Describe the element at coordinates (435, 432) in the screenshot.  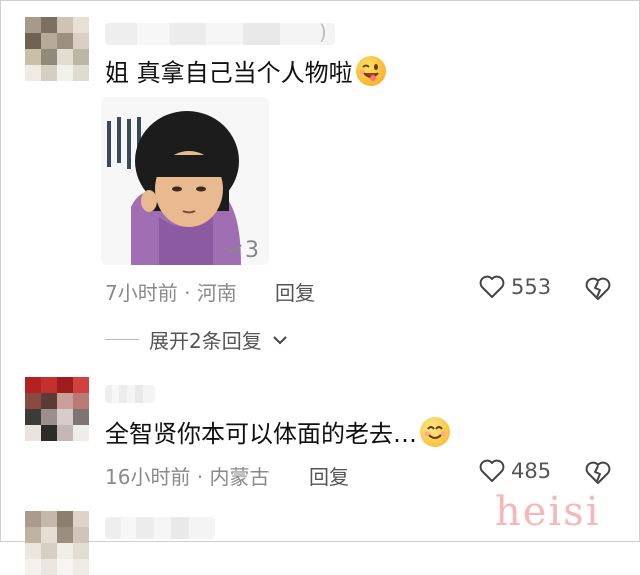
I see `smile-emoji` at that location.